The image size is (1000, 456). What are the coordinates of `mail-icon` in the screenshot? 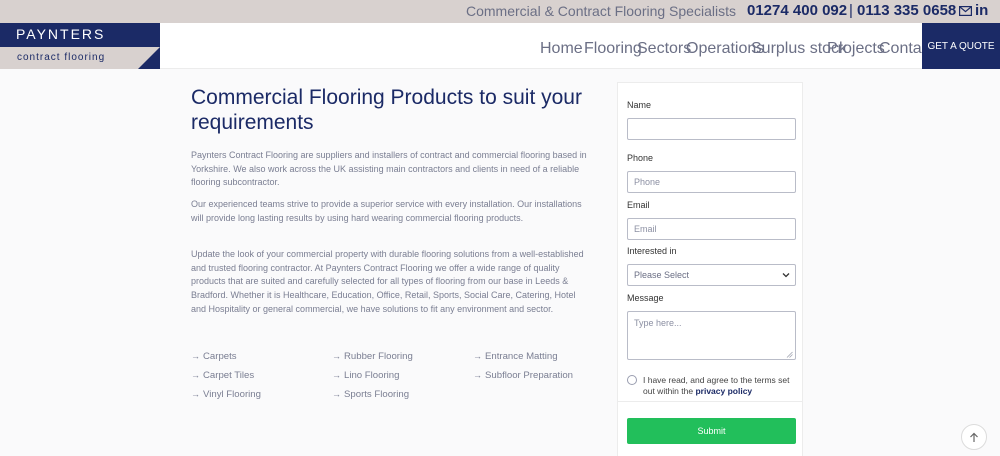 It's located at (965, 11).